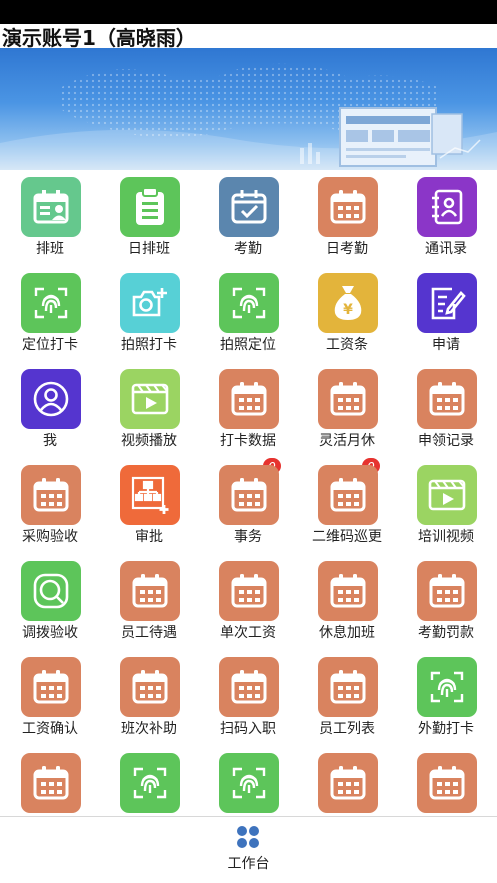 The height and width of the screenshot is (883, 497). Describe the element at coordinates (446, 345) in the screenshot. I see `grid-item-label: 申请` at that location.